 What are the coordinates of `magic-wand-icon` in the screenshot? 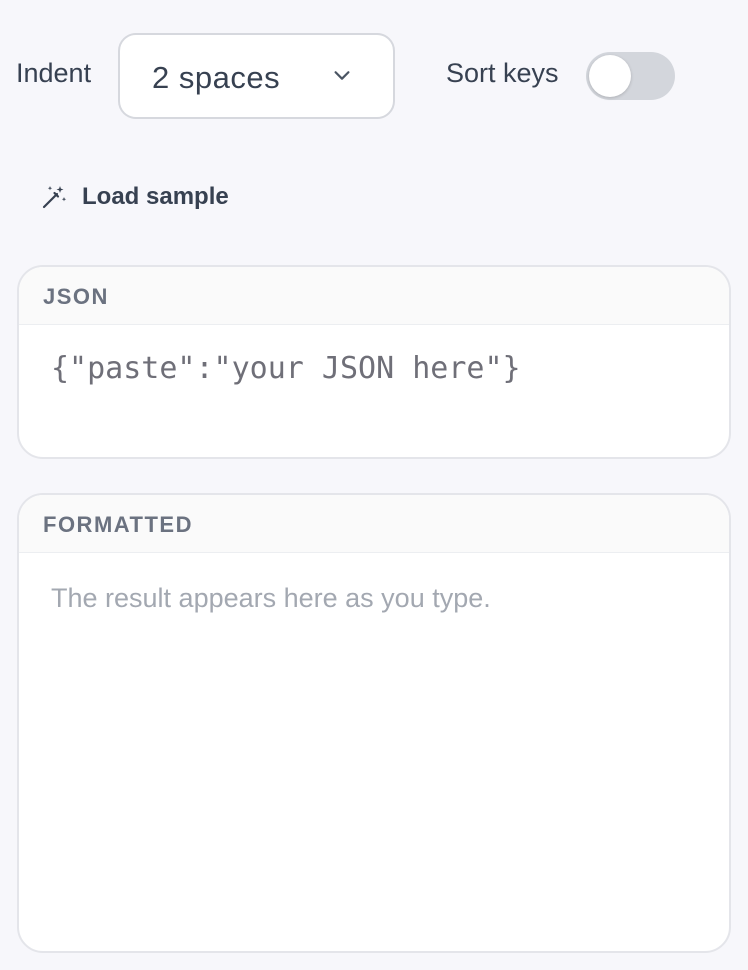 It's located at (54, 197).